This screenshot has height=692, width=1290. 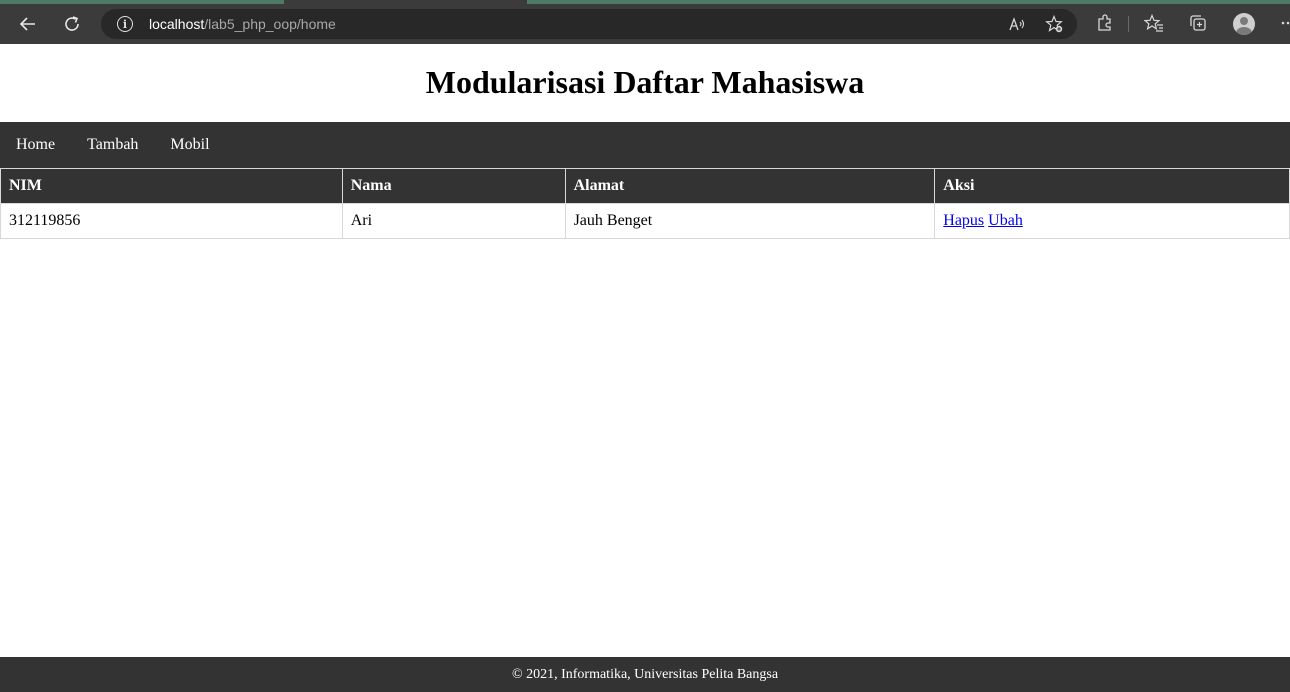 What do you see at coordinates (645, 82) in the screenshot?
I see `page-title: Modularisasi Daftar Mahasiswa` at bounding box center [645, 82].